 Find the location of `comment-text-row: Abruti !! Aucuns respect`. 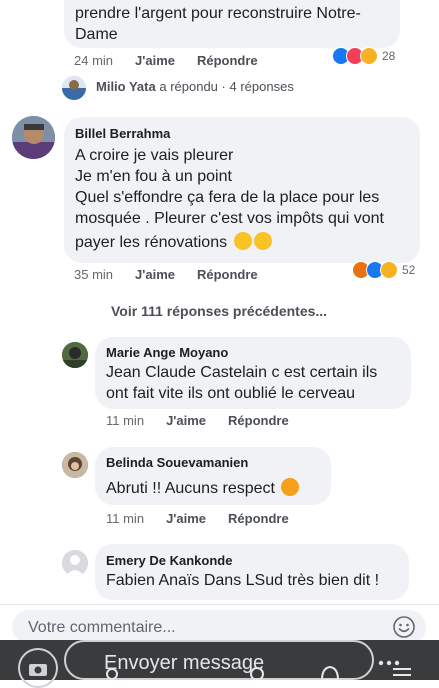

comment-text-row: Abruti !! Aucuns respect is located at coordinates (203, 488).